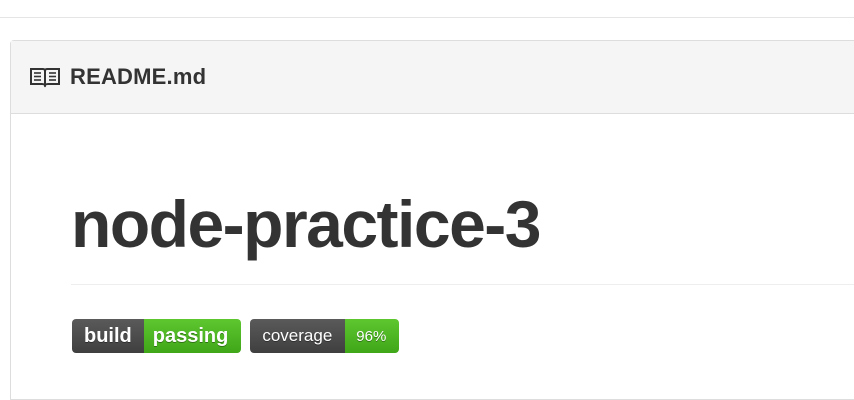  Describe the element at coordinates (298, 336) in the screenshot. I see `badge-label: coverage` at that location.